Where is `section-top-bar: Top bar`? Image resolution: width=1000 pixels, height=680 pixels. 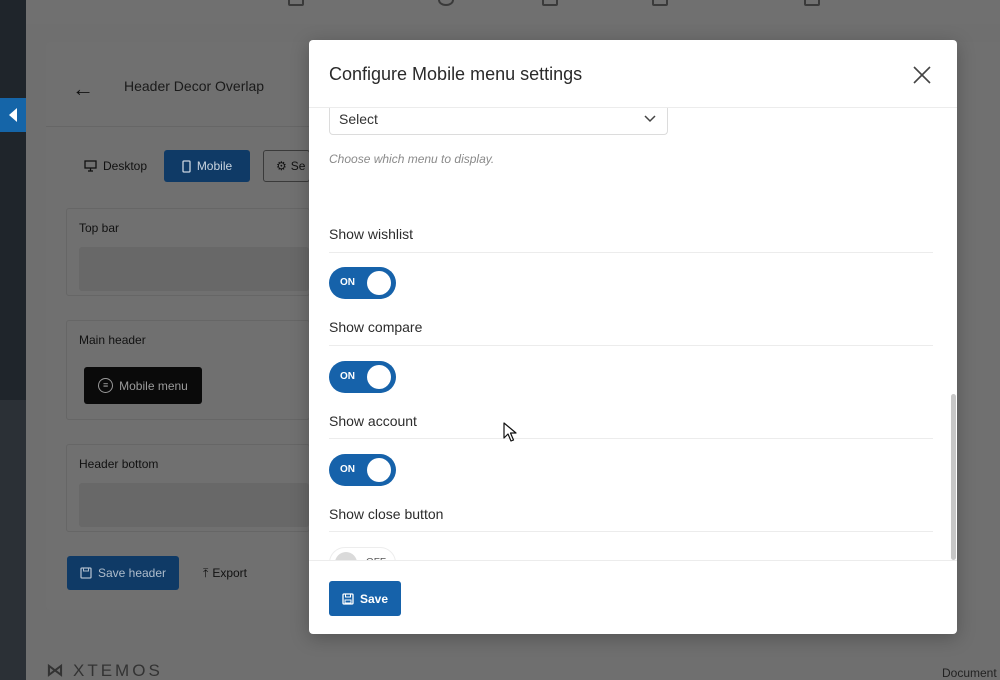 section-top-bar: Top bar is located at coordinates (188, 252).